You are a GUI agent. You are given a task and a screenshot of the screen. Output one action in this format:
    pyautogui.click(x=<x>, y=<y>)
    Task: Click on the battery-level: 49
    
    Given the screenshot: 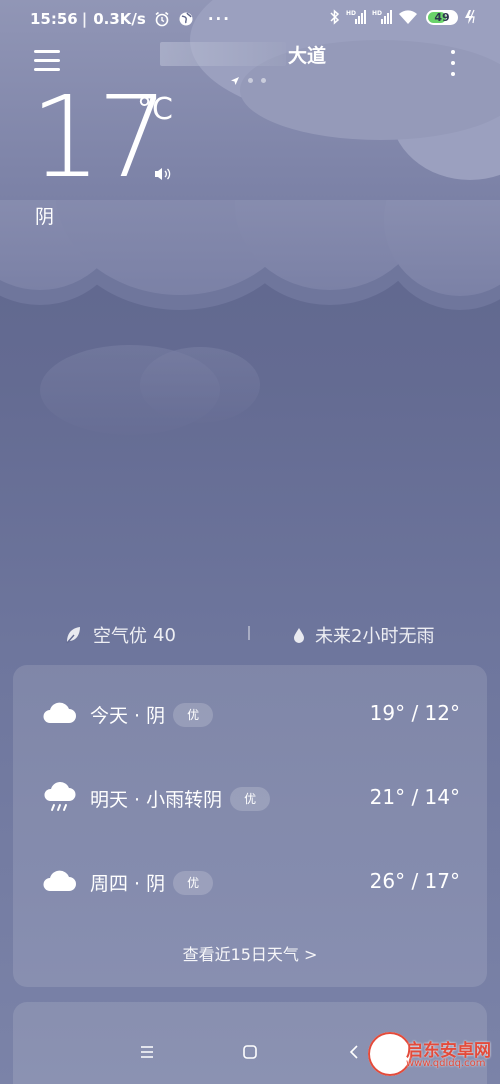 What is the action you would take?
    pyautogui.click(x=442, y=17)
    